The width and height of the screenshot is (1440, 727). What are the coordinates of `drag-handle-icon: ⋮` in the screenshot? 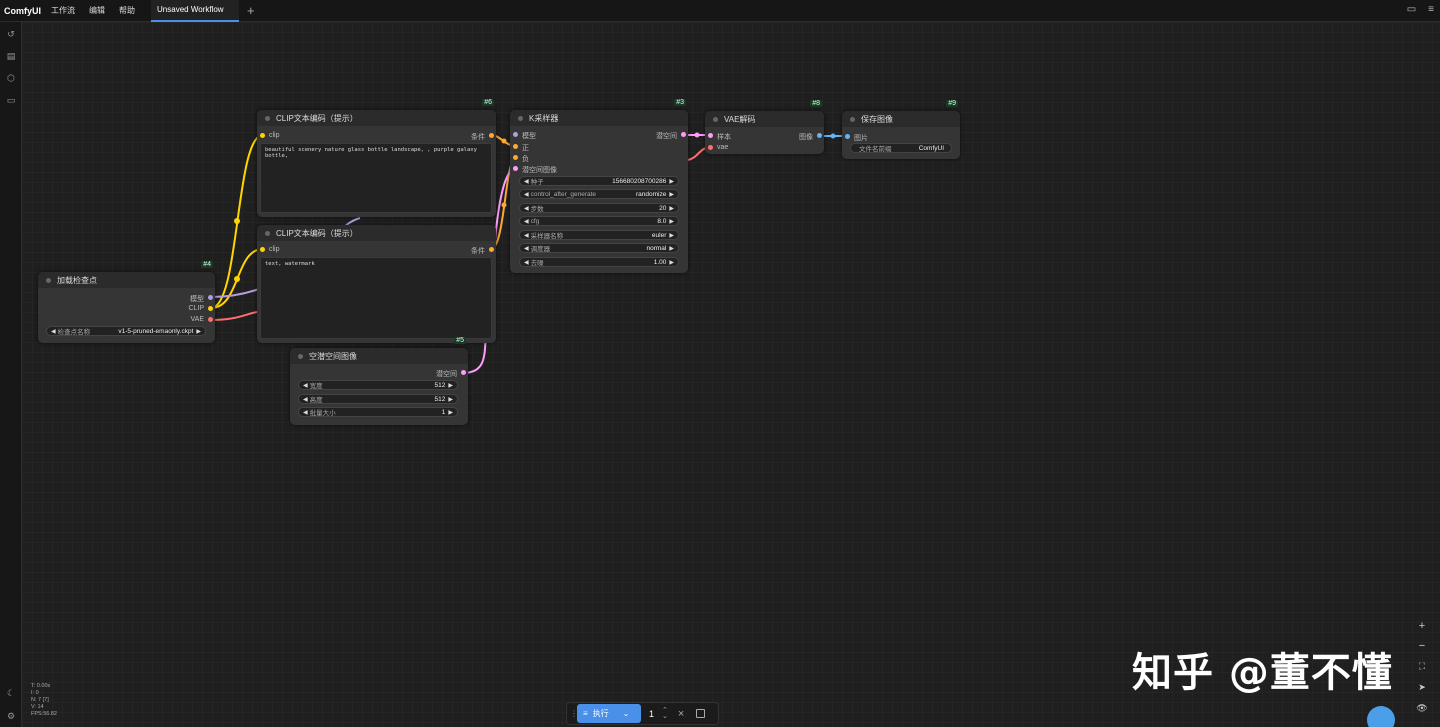 It's located at (574, 713).